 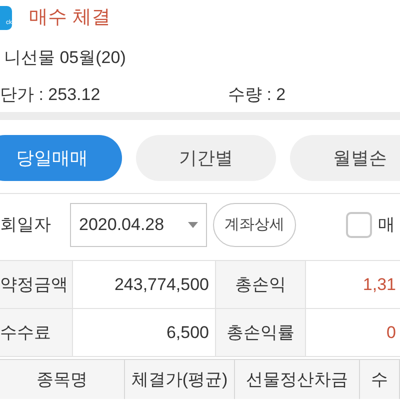 I want to click on summary-value: 0, so click(x=352, y=332).